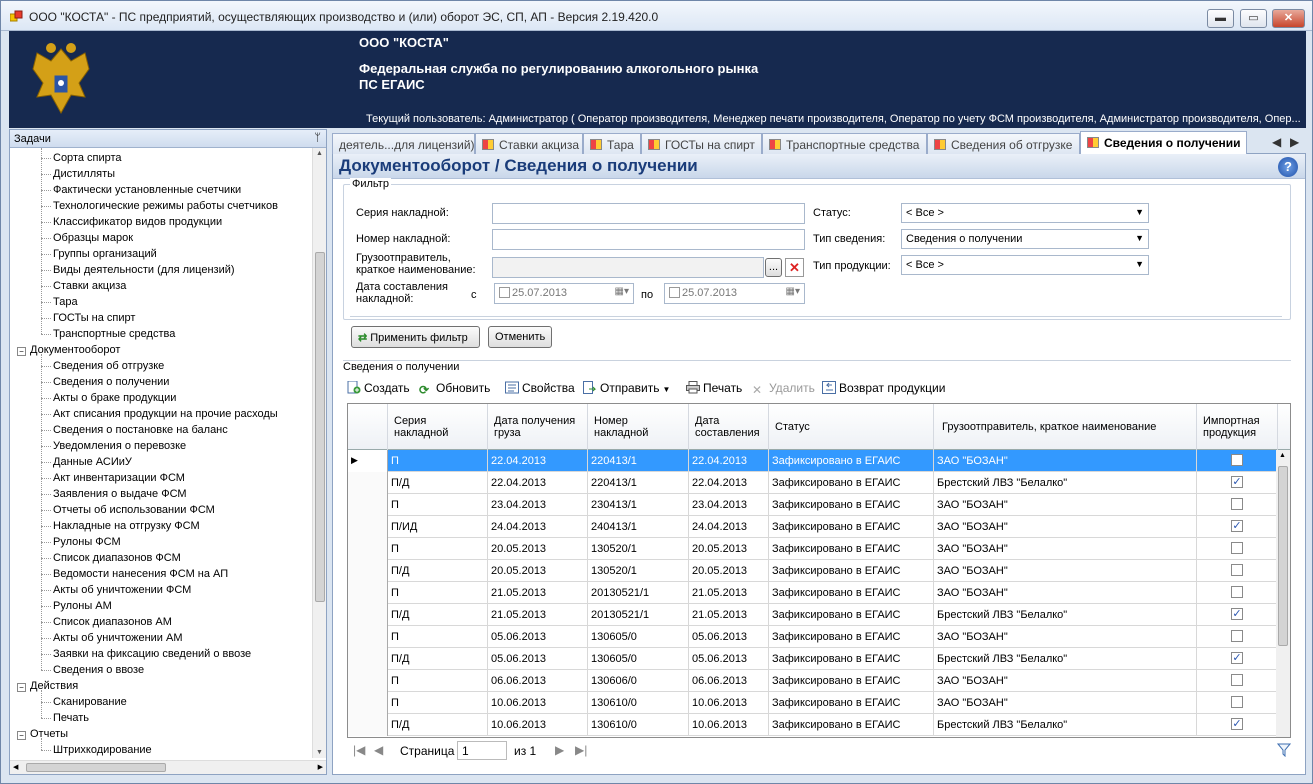  I want to click on tree-item: Сорта спирта, so click(87, 158).